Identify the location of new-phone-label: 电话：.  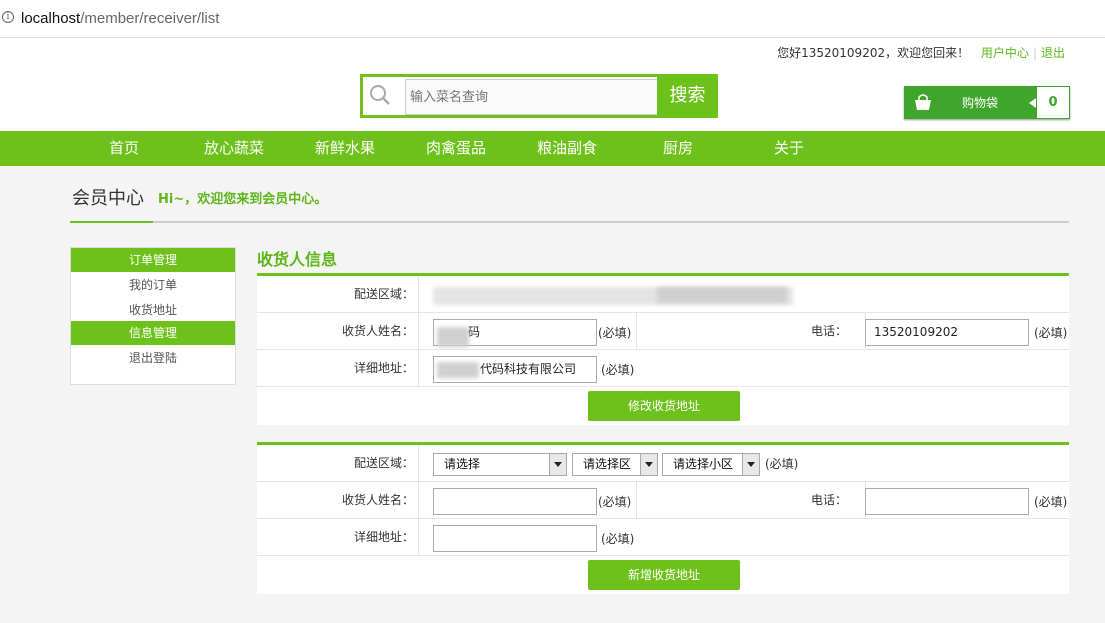
(751, 500).